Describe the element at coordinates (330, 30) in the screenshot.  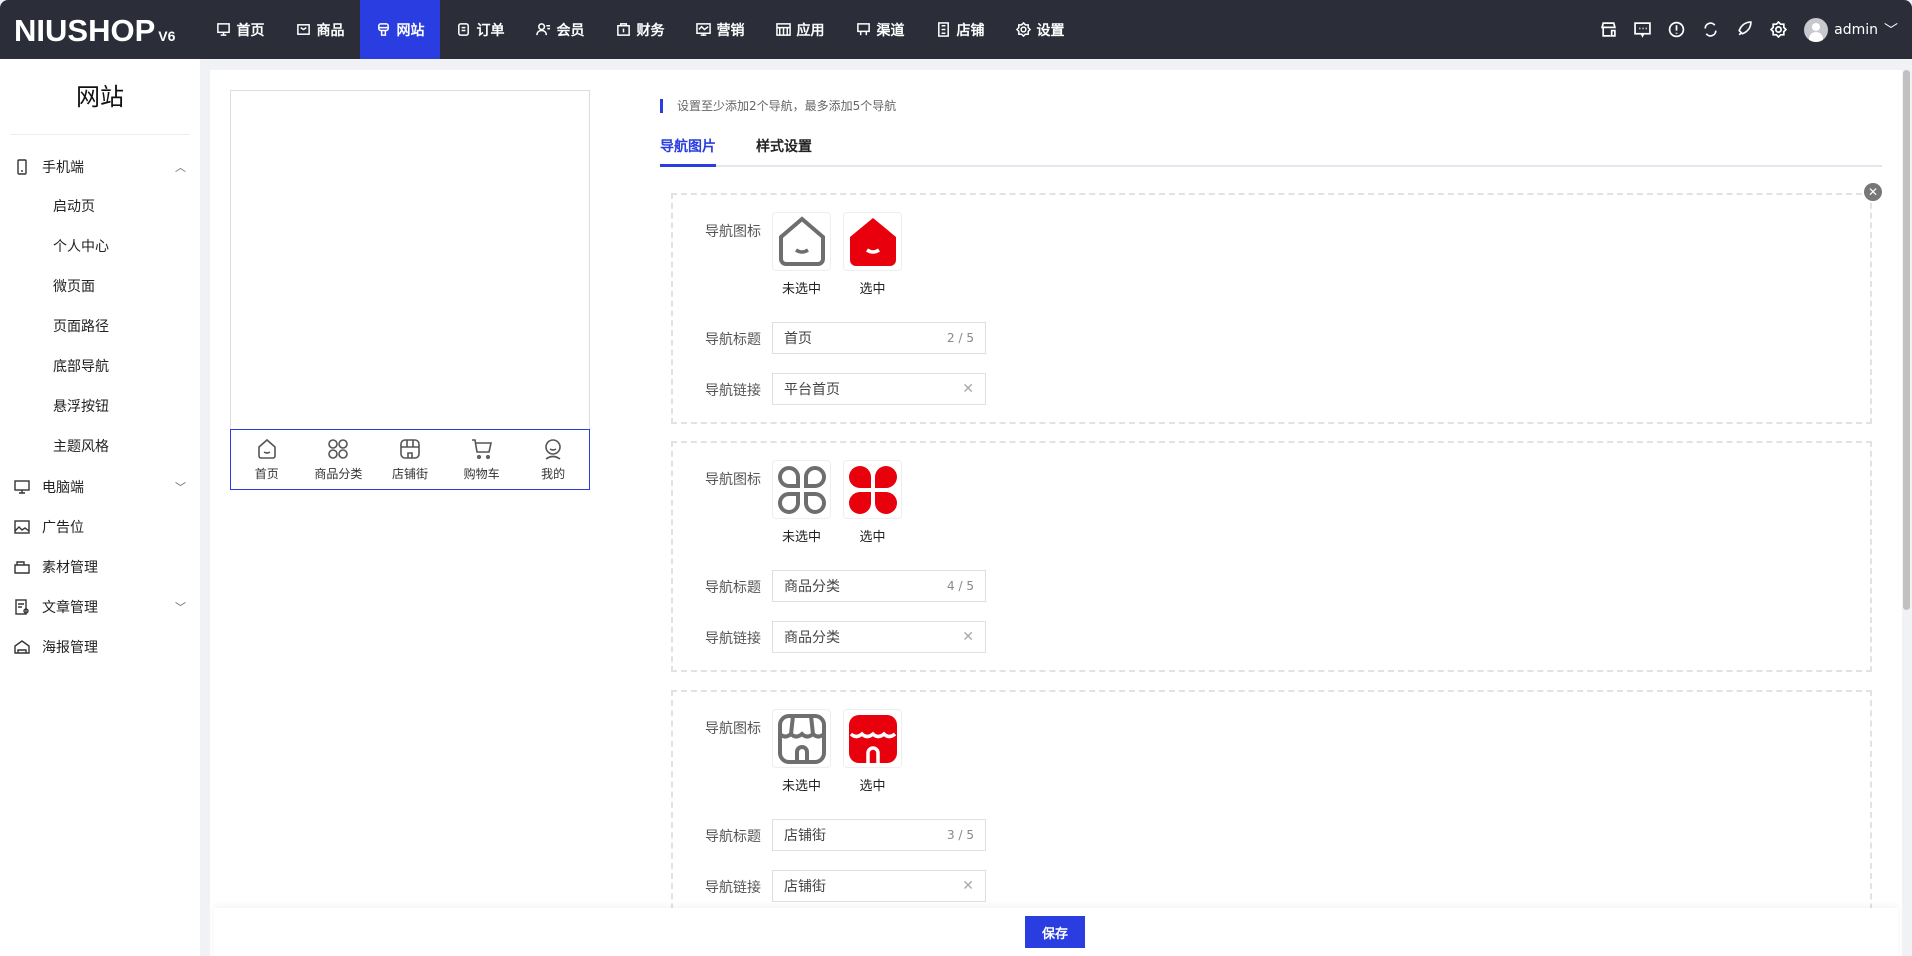
I see `nav-label: 商品` at that location.